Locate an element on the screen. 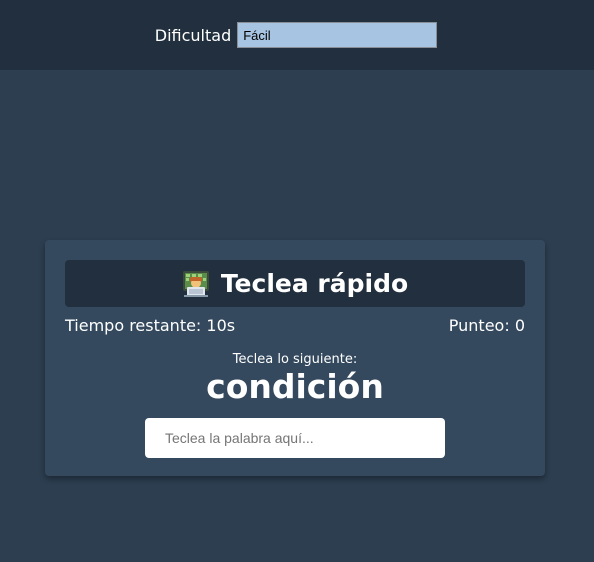 The image size is (594, 562). time-value: 10s is located at coordinates (221, 325).